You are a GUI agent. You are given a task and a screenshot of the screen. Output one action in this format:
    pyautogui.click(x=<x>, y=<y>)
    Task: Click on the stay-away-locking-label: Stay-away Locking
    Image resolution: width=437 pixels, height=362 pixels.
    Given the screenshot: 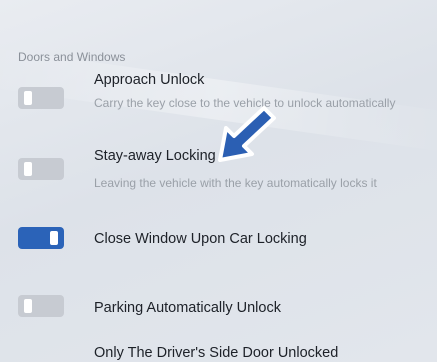 What is the action you would take?
    pyautogui.click(x=155, y=156)
    